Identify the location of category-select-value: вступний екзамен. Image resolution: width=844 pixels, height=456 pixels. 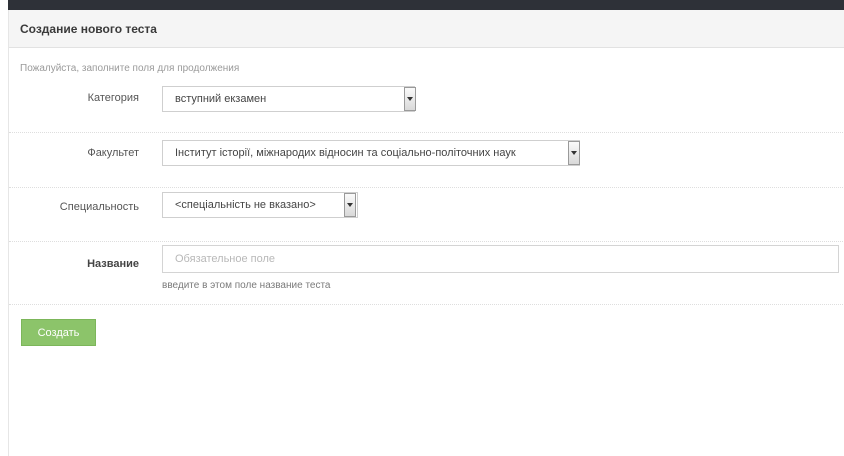
(221, 99).